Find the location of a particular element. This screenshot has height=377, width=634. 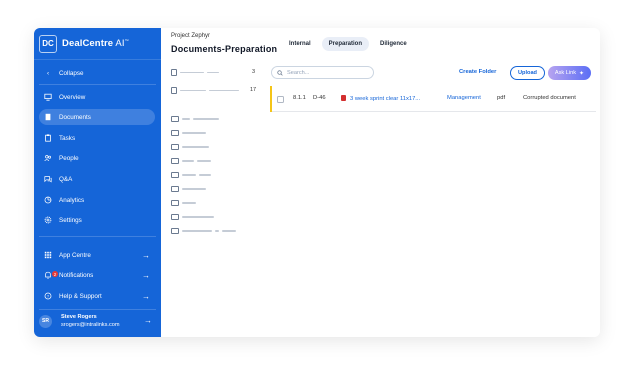

tab-preparation: Preparation is located at coordinates (345, 44).